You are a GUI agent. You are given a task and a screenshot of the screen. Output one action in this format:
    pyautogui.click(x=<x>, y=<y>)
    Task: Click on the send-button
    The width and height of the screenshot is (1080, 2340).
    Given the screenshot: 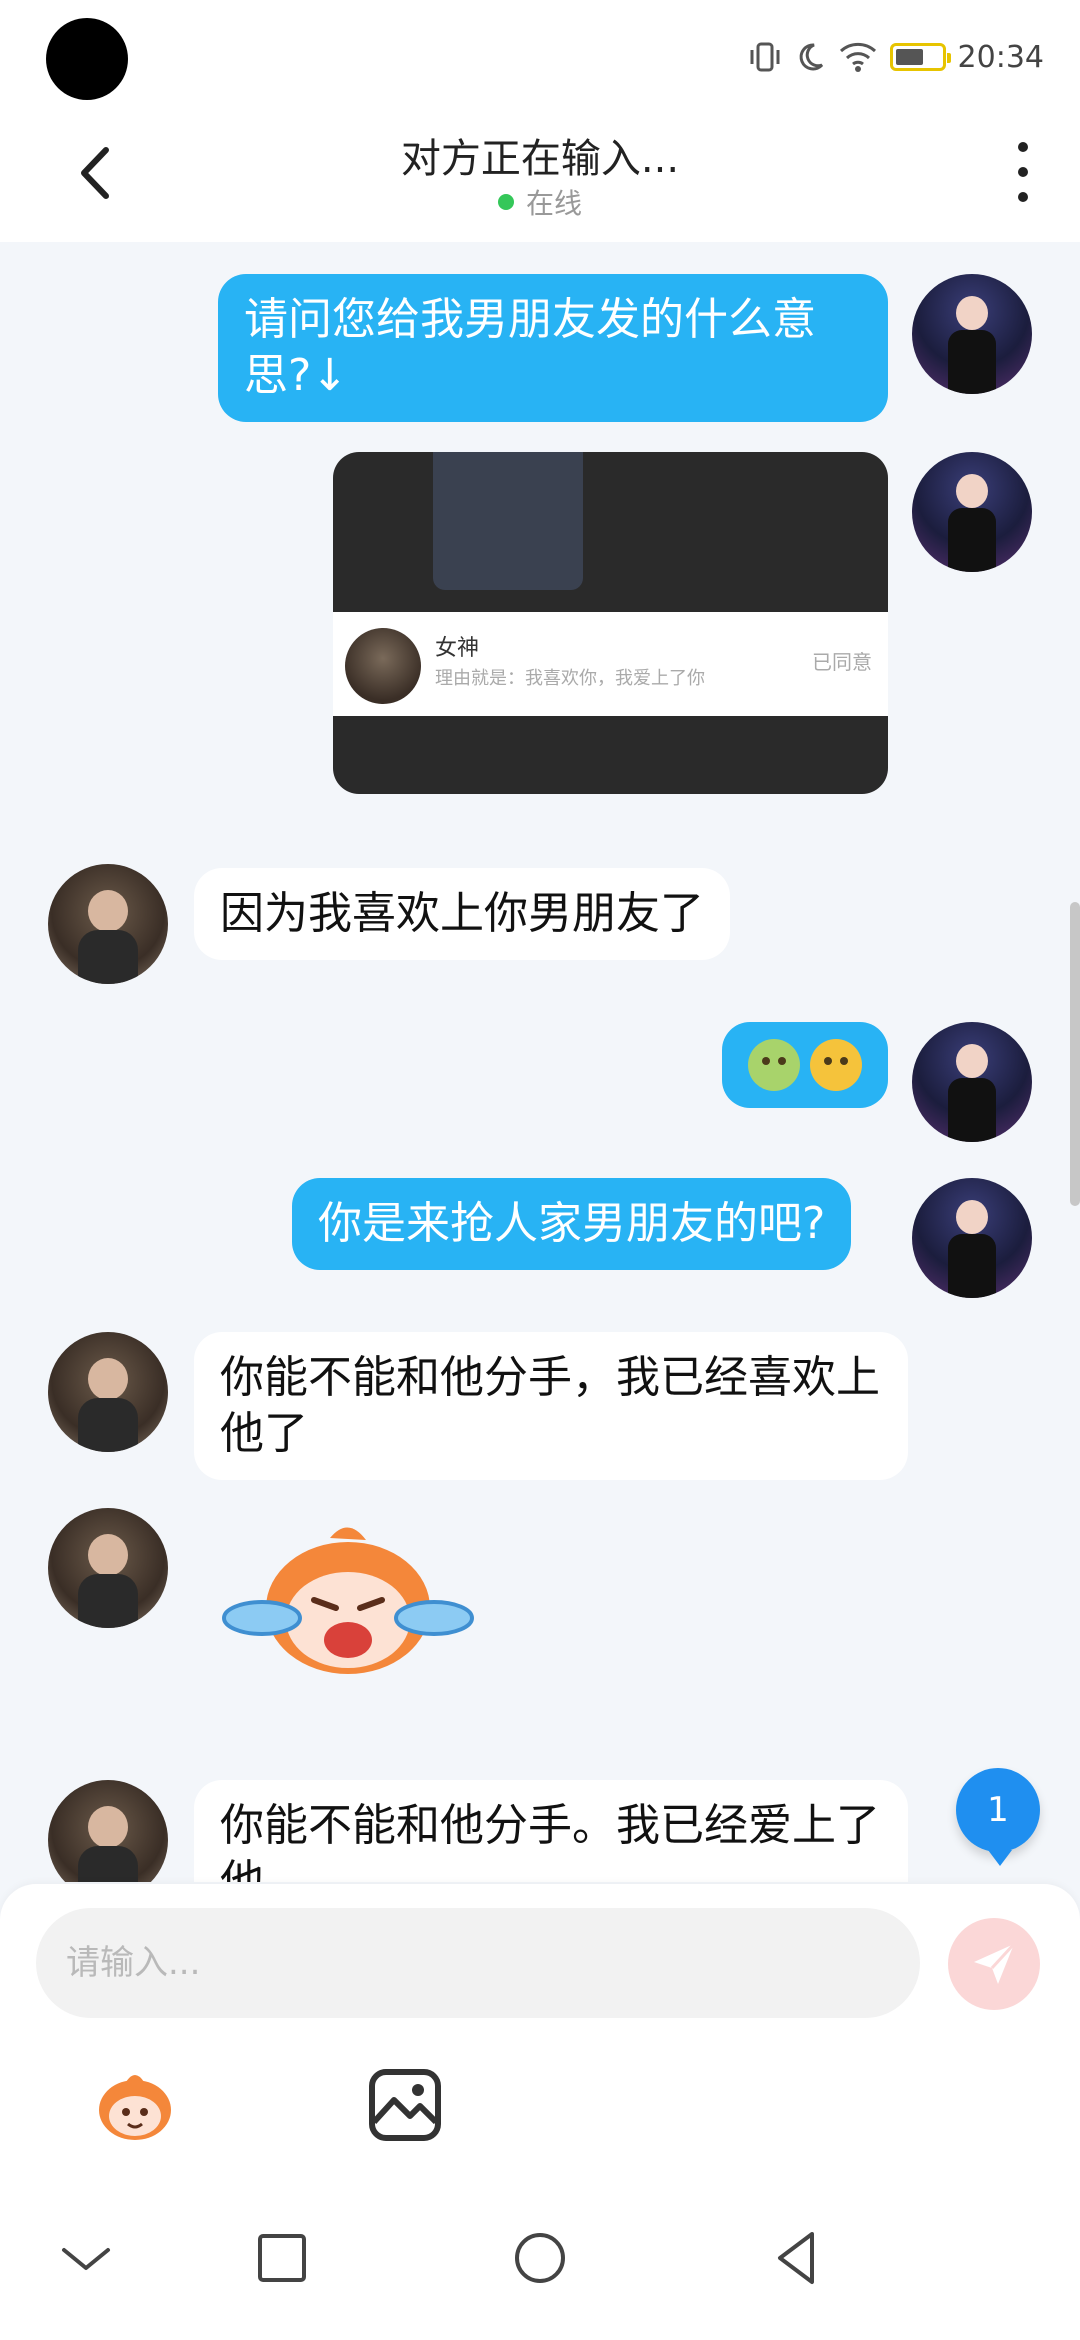 What is the action you would take?
    pyautogui.click(x=994, y=1964)
    